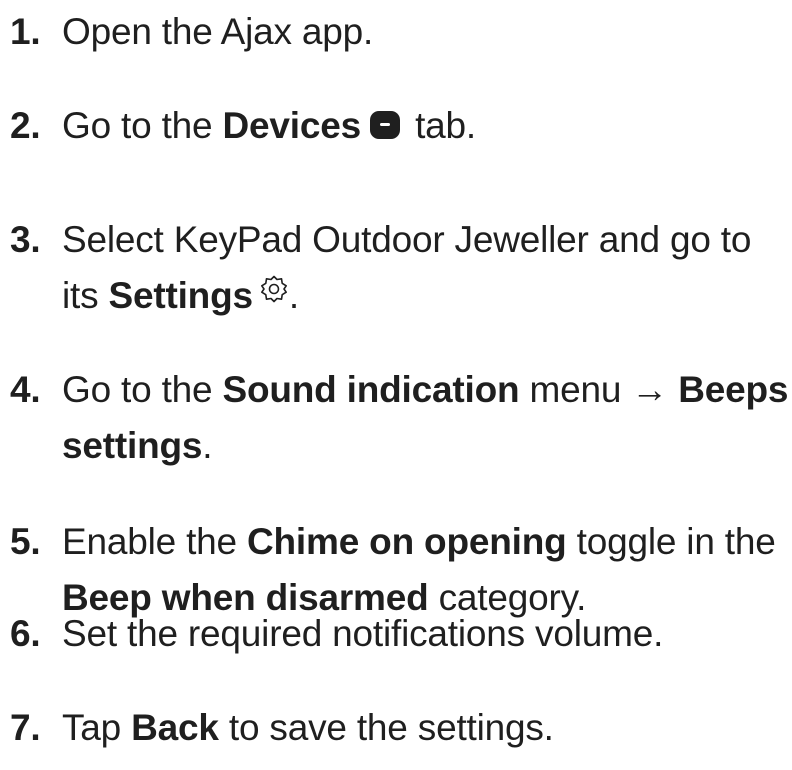  What do you see at coordinates (400, 32) in the screenshot?
I see `step-1: 1. Open the Ajax app.` at bounding box center [400, 32].